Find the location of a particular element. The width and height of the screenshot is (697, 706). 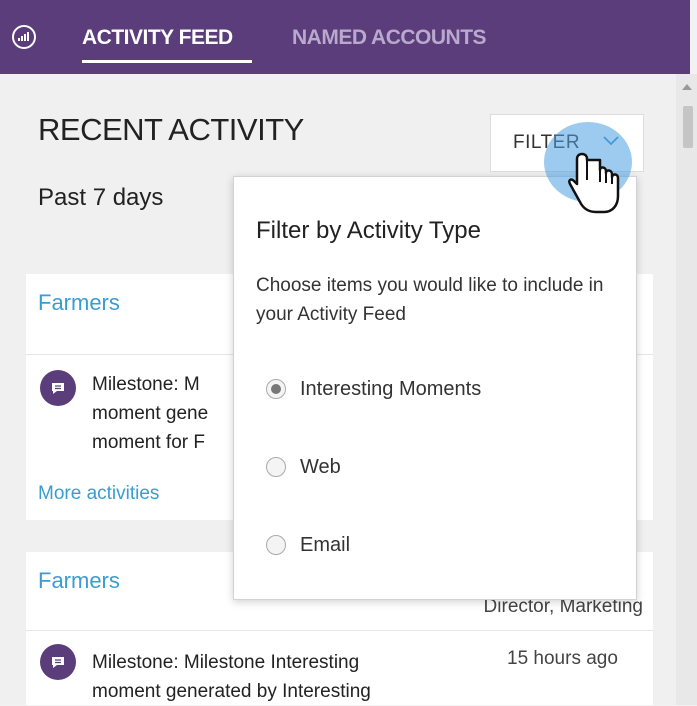

chart-circle-icon is located at coordinates (24, 37).